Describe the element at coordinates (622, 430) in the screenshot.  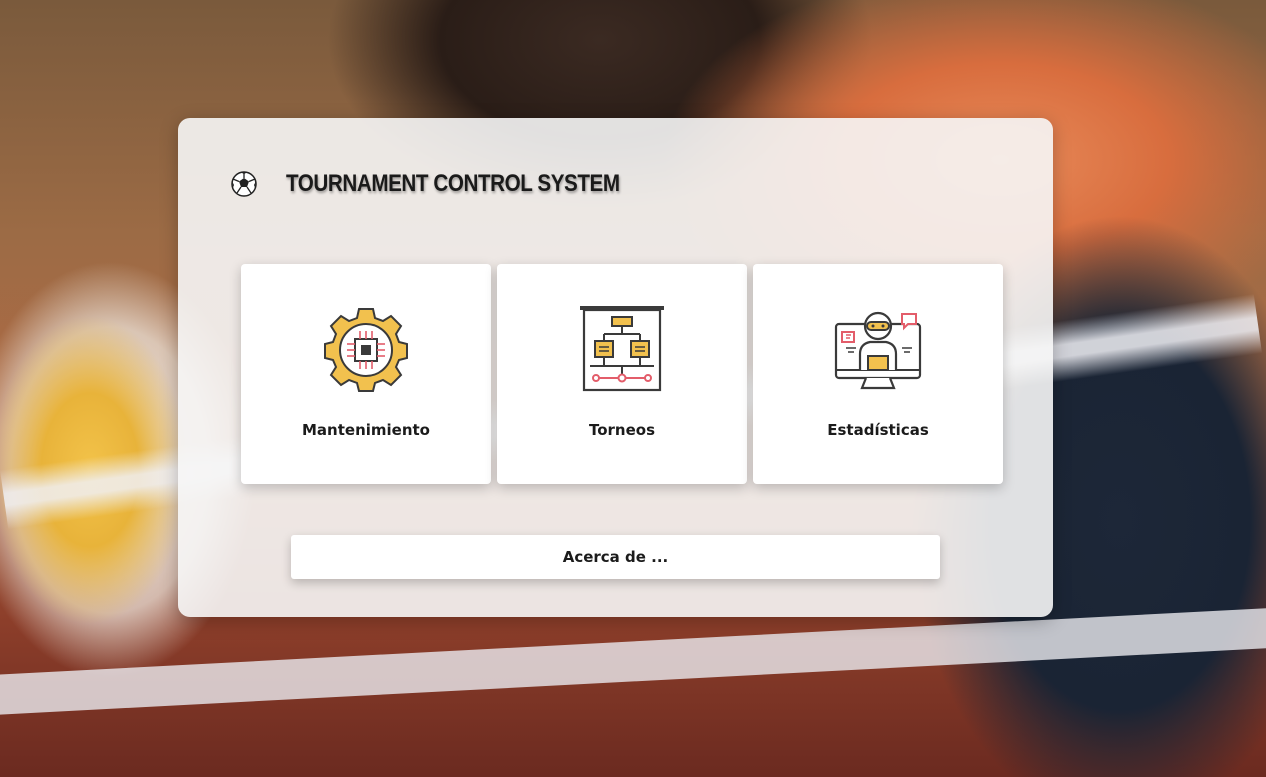
I see `card-label: Torneos` at that location.